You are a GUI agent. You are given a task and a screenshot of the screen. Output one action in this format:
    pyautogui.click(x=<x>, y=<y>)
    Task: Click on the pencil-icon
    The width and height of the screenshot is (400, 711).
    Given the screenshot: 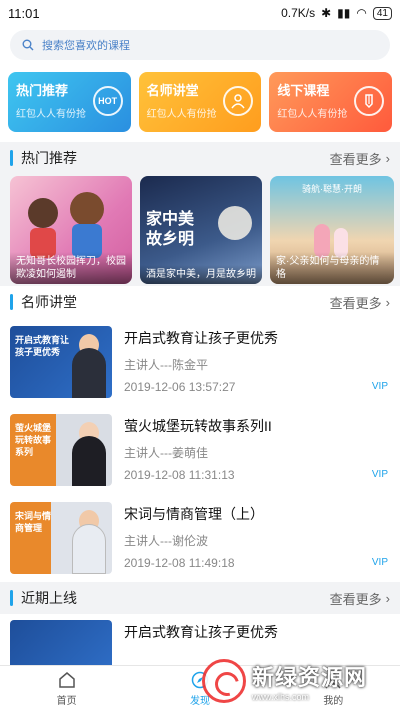 What is the action you would take?
    pyautogui.click(x=369, y=101)
    